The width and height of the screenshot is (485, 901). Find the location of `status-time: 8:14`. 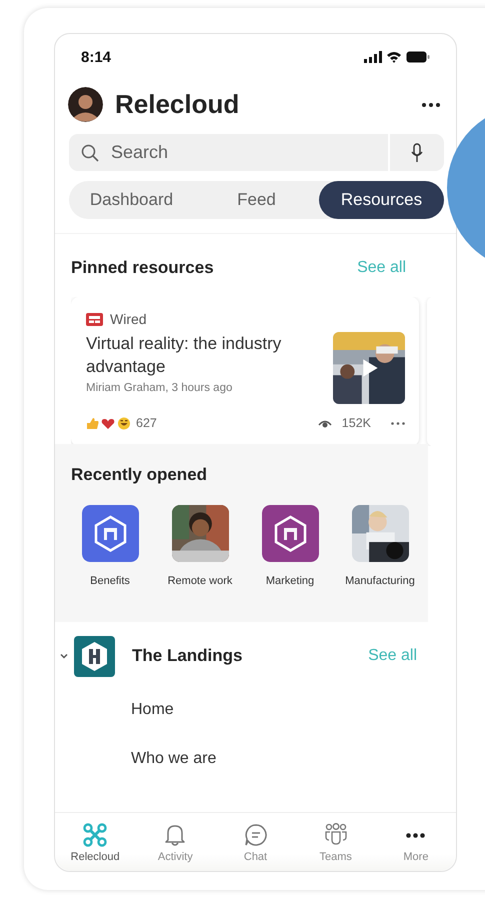

status-time: 8:14 is located at coordinates (96, 57).